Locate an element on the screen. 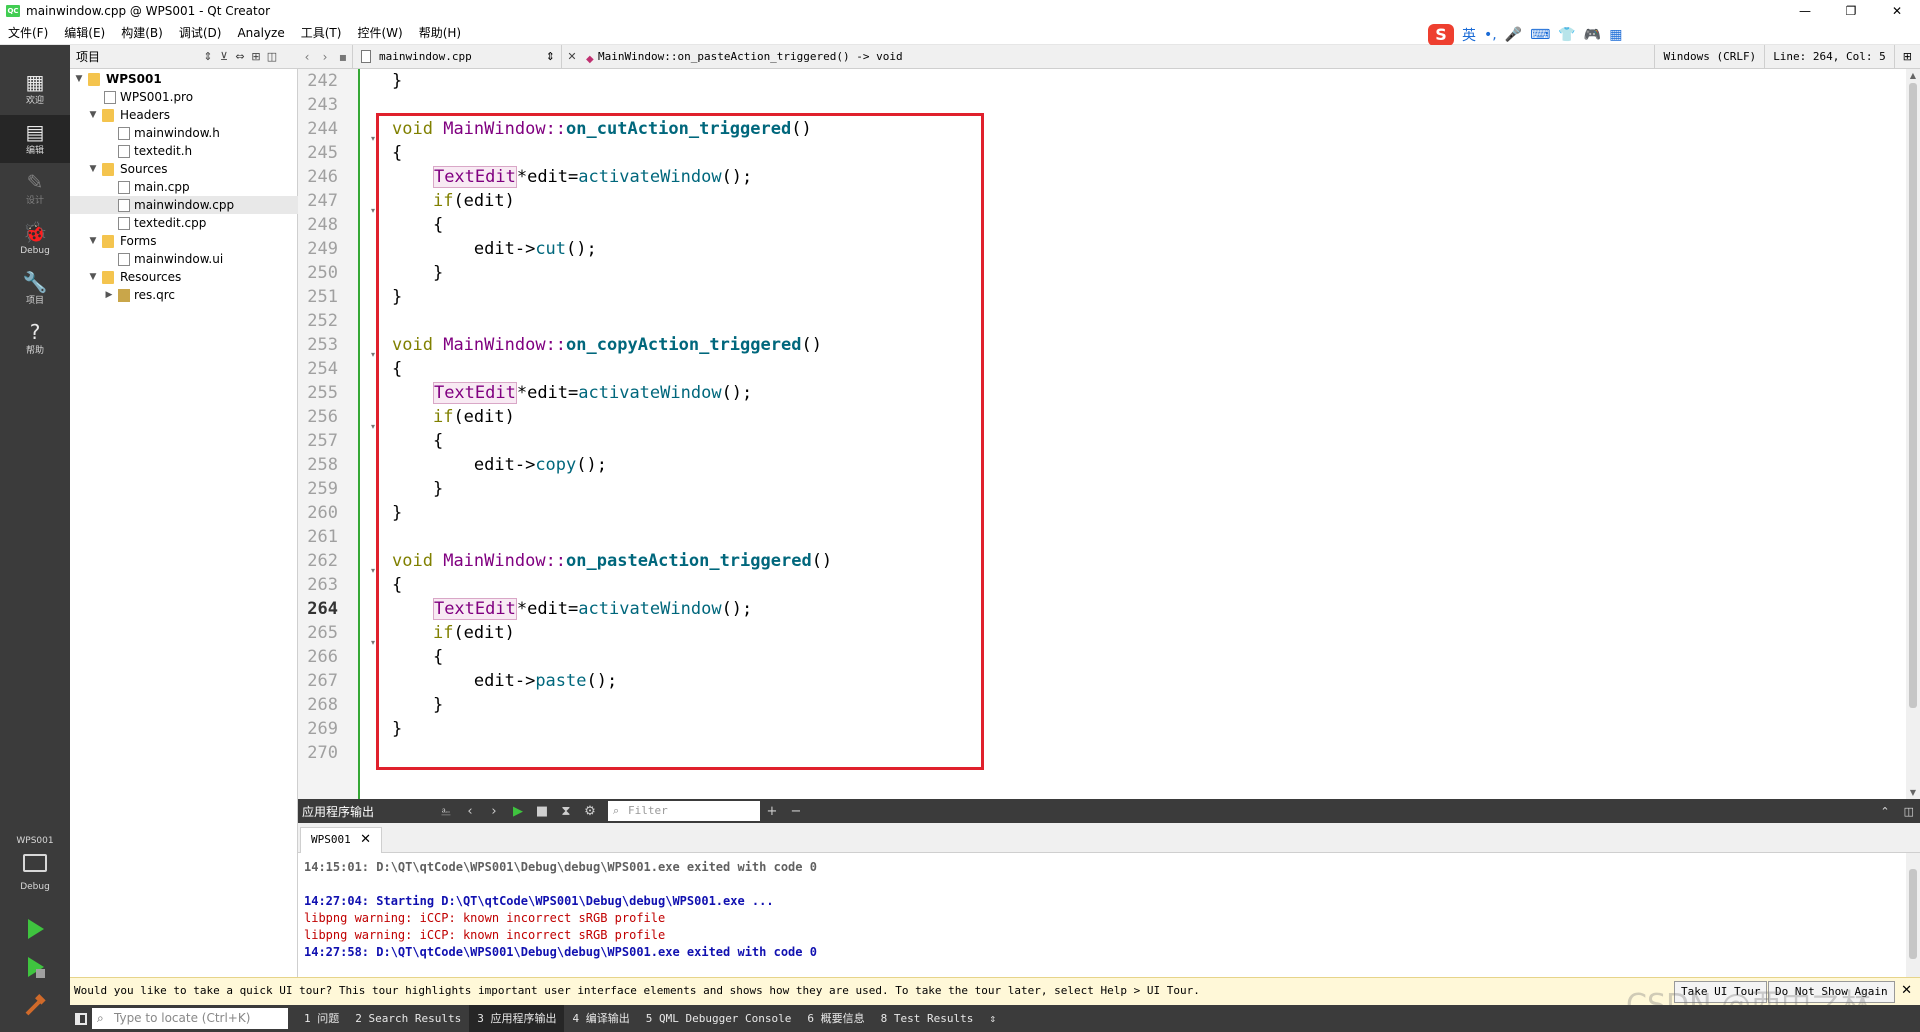 The image size is (1920, 1032). menu-help: 帮助(H) is located at coordinates (440, 33).